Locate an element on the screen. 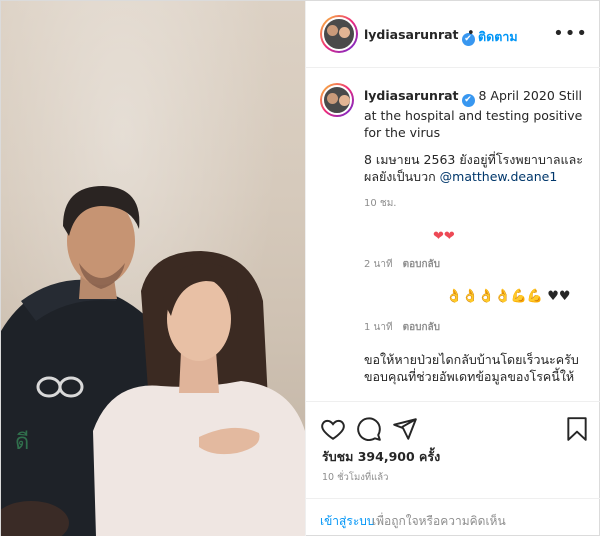 Image resolution: width=600 pixels, height=536 pixels. comment-1-reply-button: ตอบกลับ is located at coordinates (421, 264).